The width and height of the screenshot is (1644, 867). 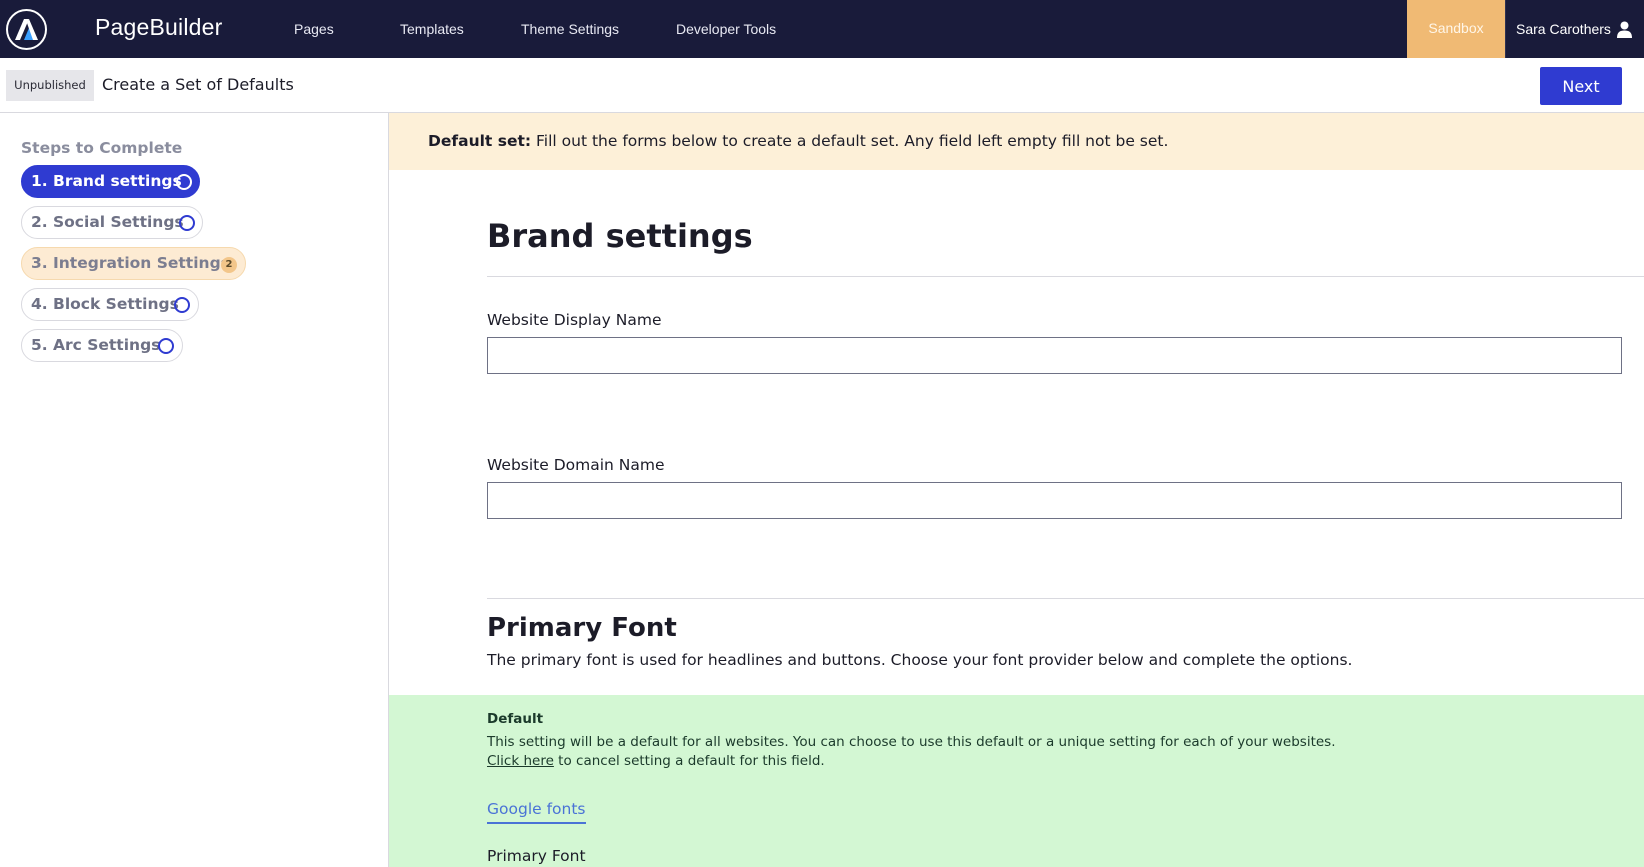 I want to click on nav-developer-tools: Developer Tools, so click(x=726, y=29).